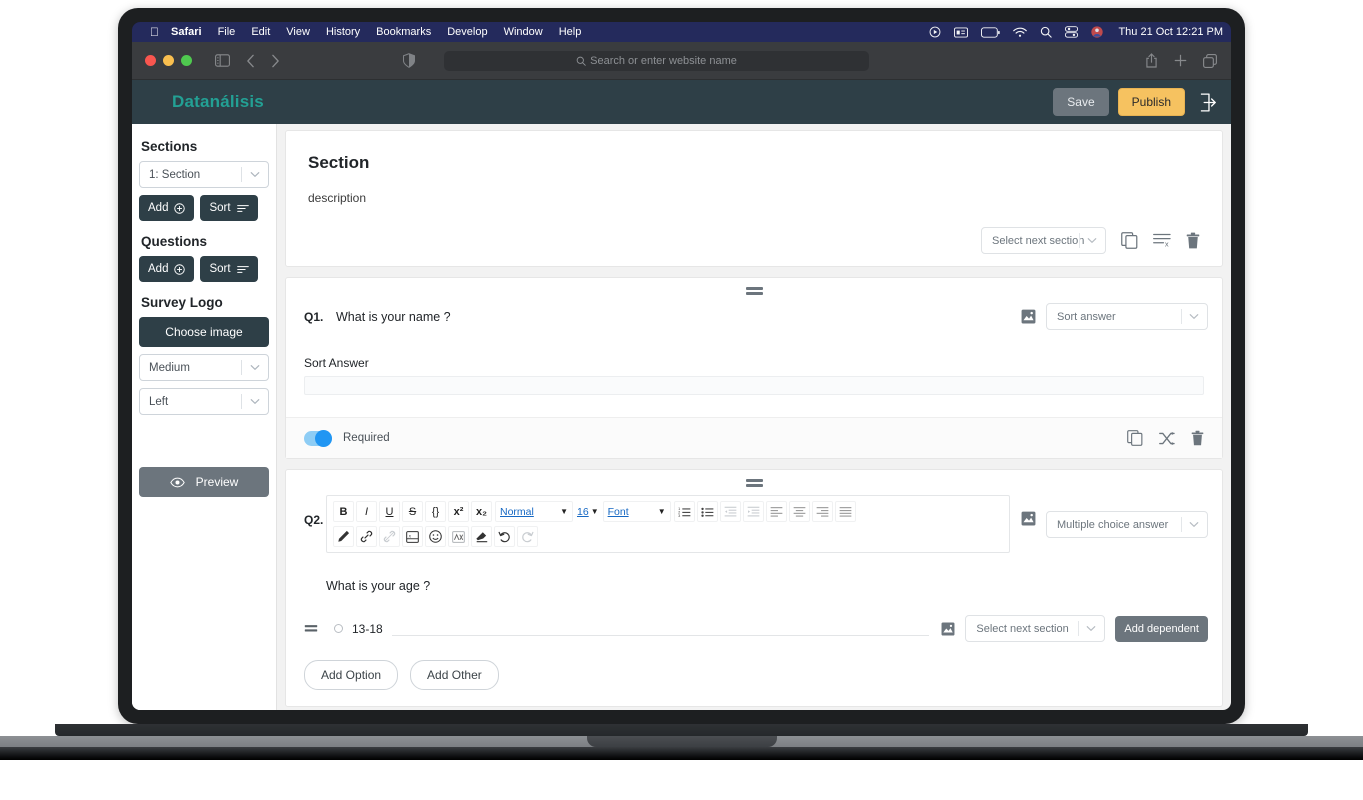 This screenshot has height=800, width=1363. Describe the element at coordinates (1210, 60) in the screenshot. I see `tab-overview-icon` at that location.